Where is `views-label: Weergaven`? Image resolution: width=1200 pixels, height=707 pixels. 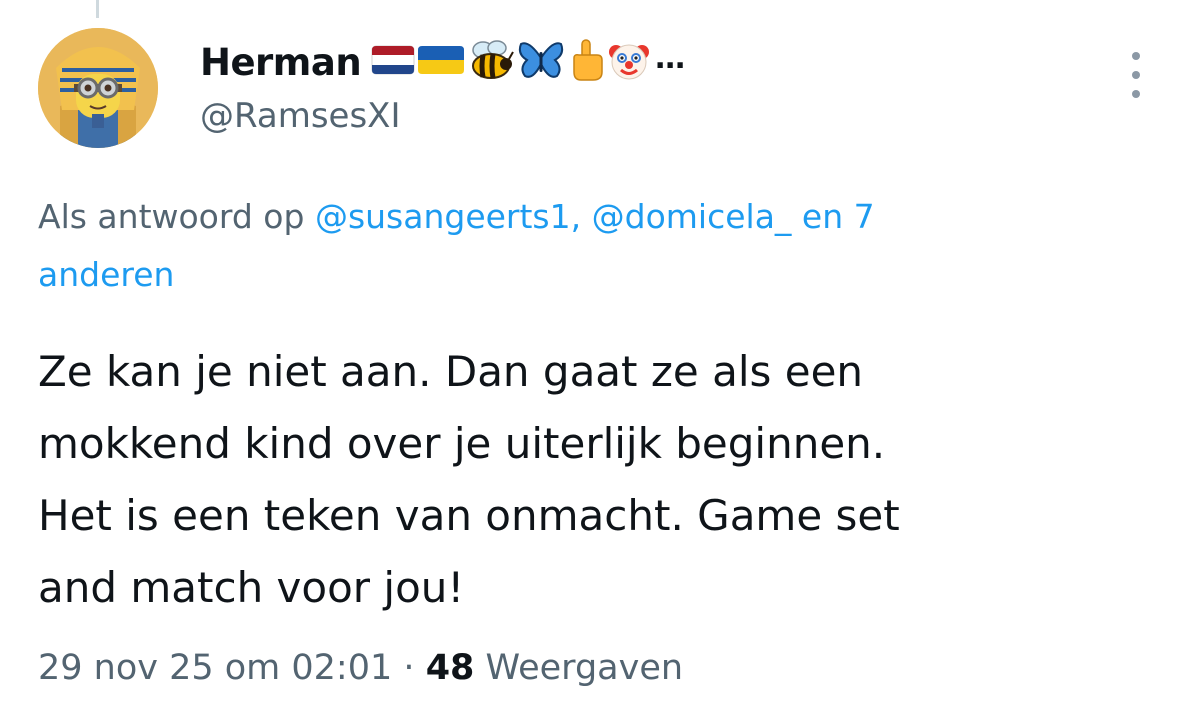
views-label: Weergaven is located at coordinates (584, 668).